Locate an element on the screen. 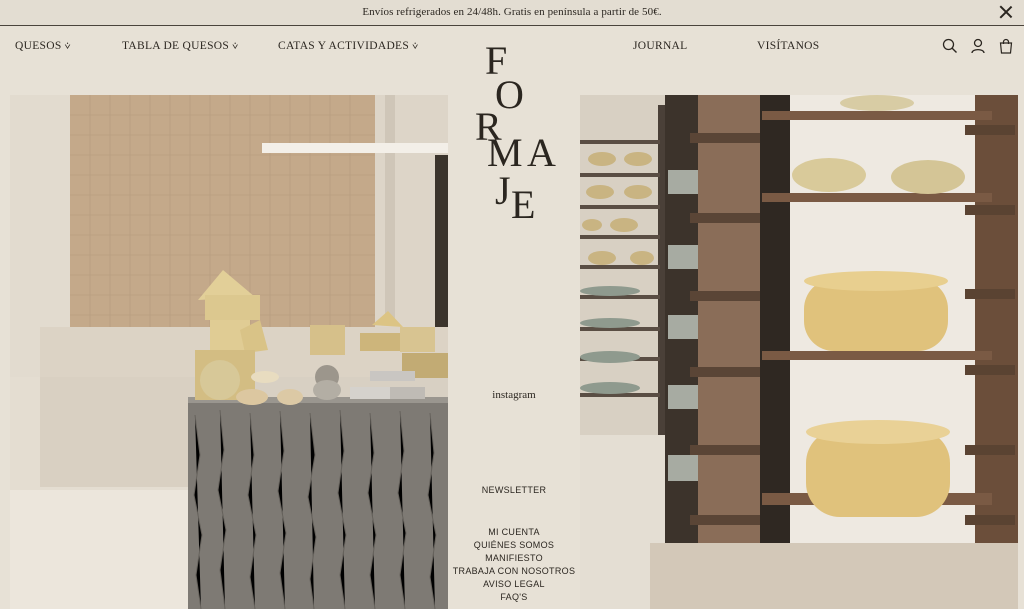 The height and width of the screenshot is (609, 1024). bag-icon is located at coordinates (1006, 46).